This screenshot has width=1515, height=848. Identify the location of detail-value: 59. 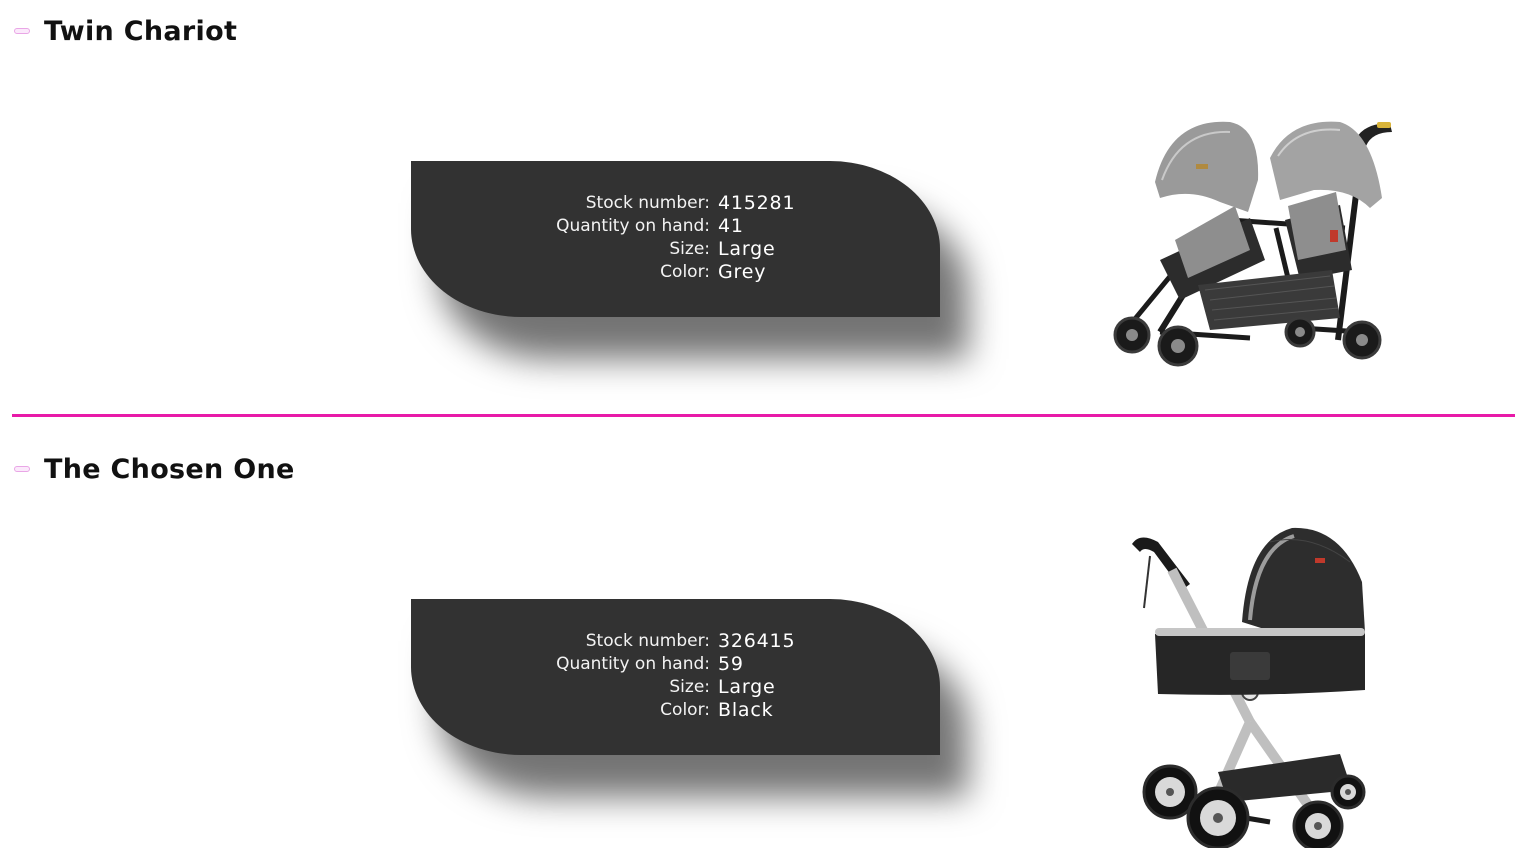
(731, 663).